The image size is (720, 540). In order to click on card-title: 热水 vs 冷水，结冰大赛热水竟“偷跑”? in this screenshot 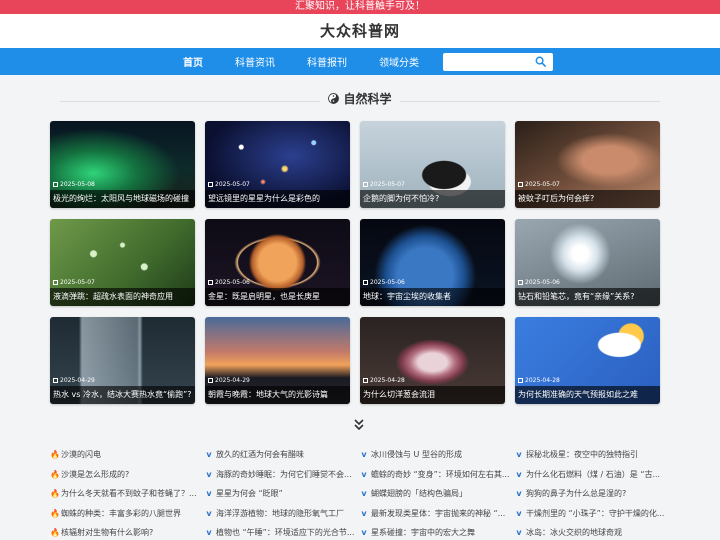, I will do `click(122, 395)`.